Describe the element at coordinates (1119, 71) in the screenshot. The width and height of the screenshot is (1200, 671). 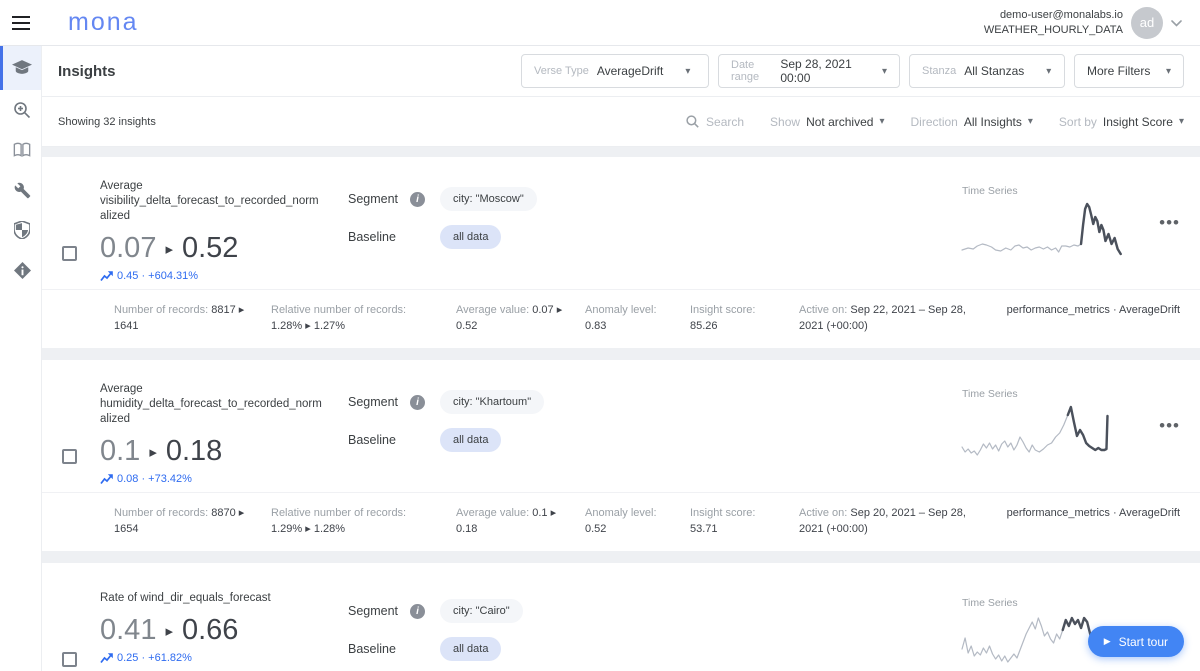
I see `filter-value: More Filters` at that location.